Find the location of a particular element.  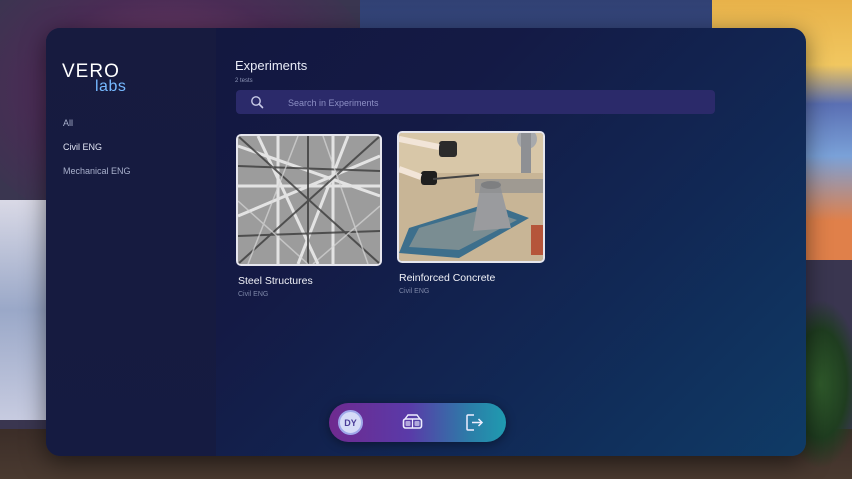

reinforced-concrete-thumbnail is located at coordinates (471, 197).